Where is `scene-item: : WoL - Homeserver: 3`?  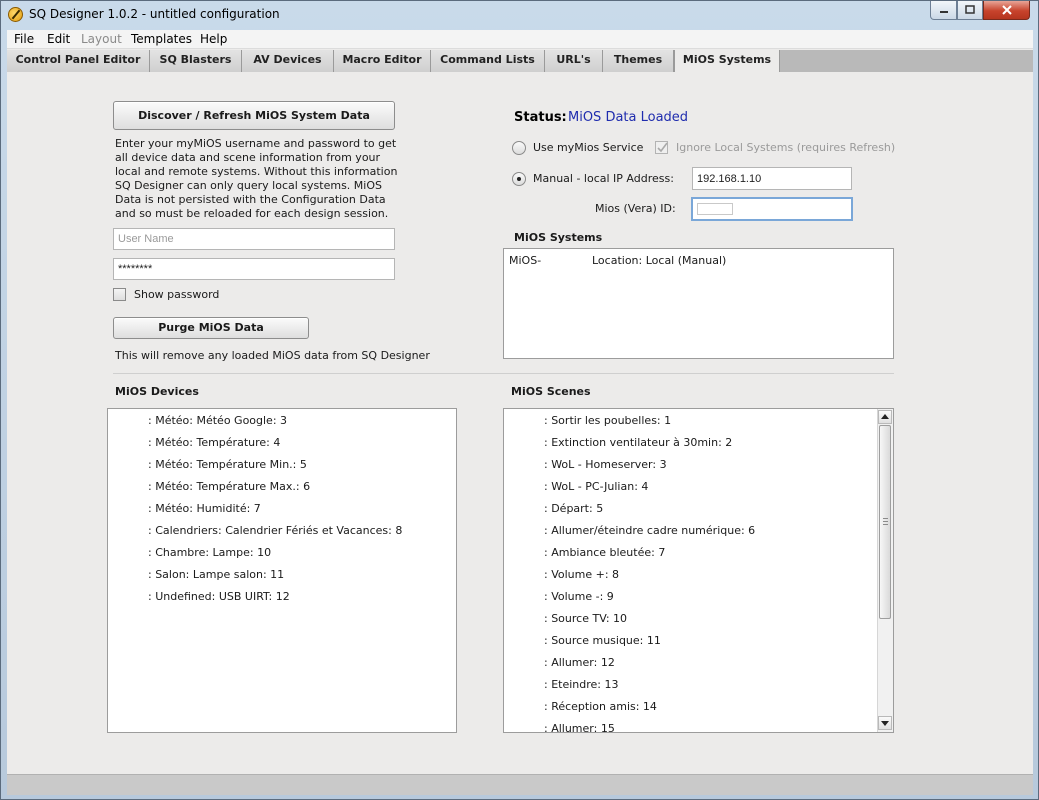 scene-item: : WoL - Homeserver: 3 is located at coordinates (605, 464).